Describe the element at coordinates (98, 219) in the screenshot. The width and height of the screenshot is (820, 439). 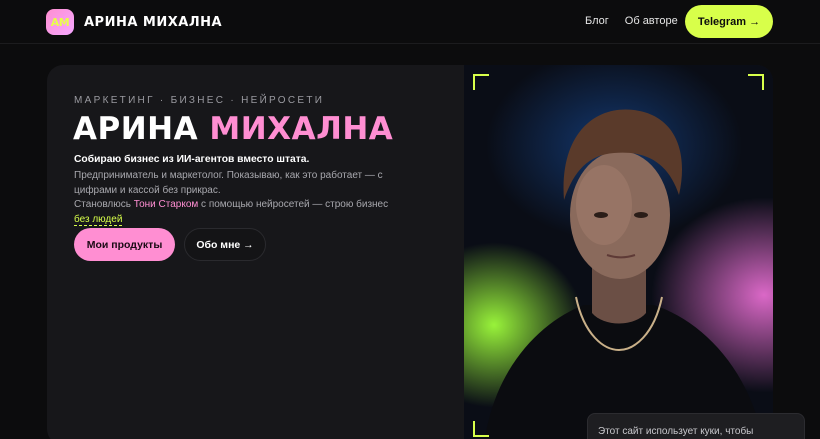
I see `without-people-link: без людей` at that location.